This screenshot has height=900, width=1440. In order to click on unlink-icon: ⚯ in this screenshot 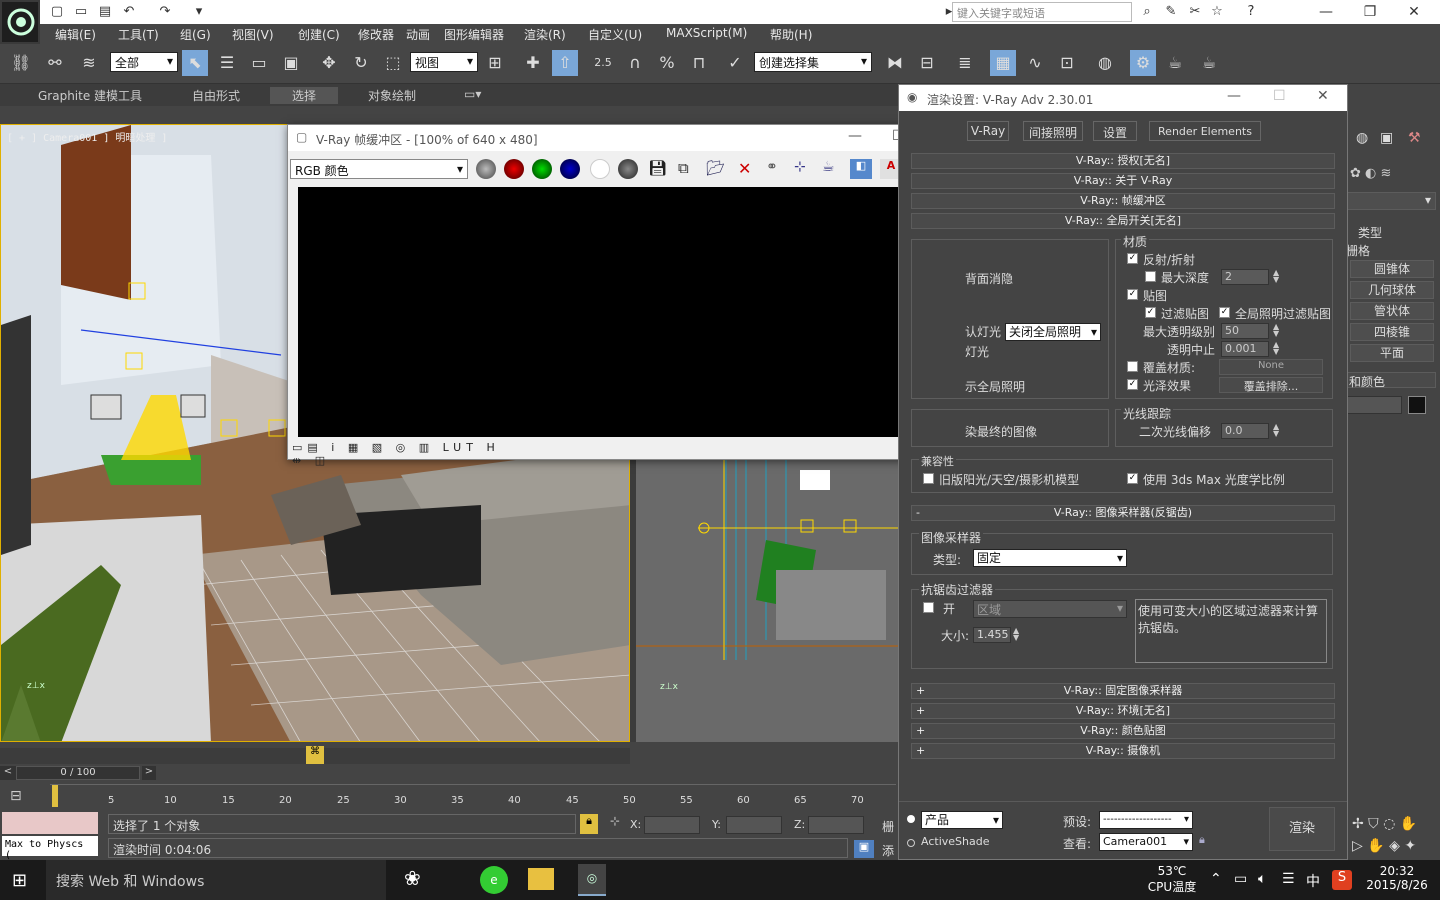, I will do `click(55, 63)`.